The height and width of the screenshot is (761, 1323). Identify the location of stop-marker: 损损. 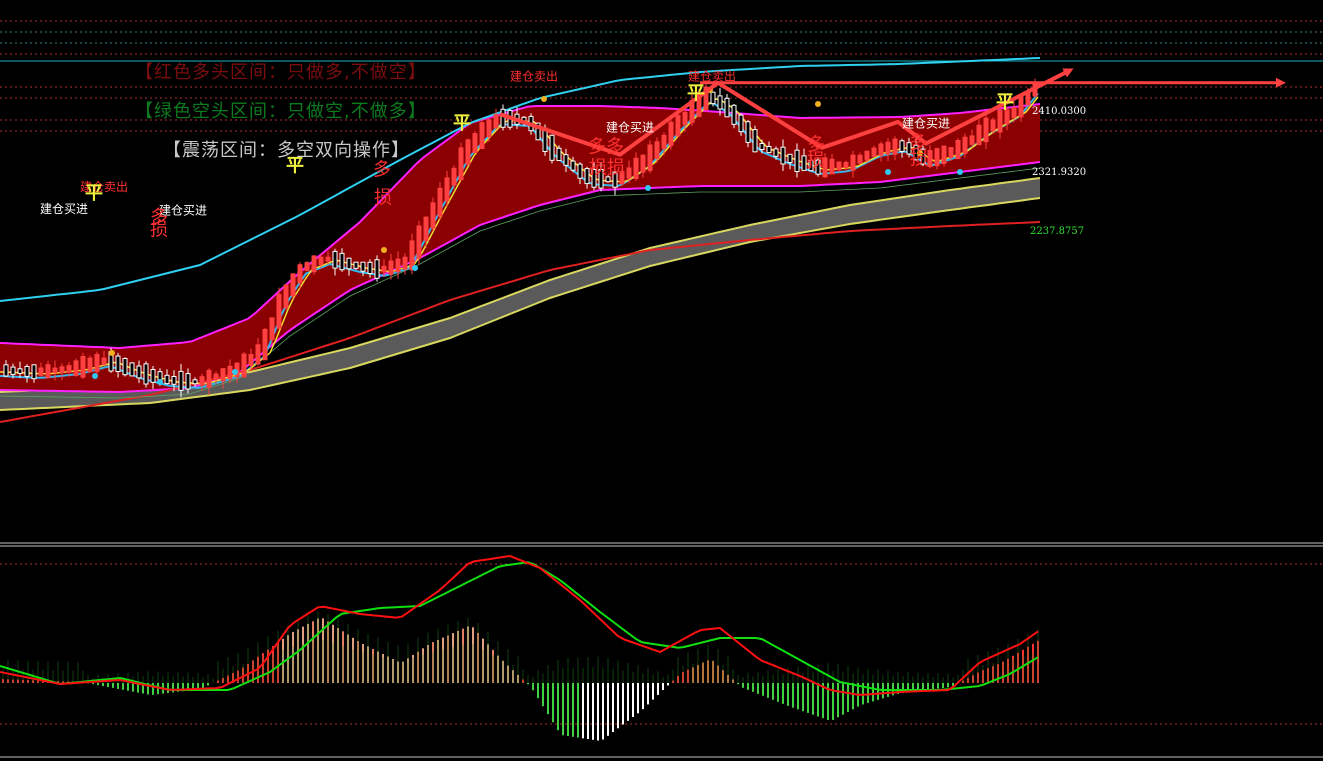
(607, 168).